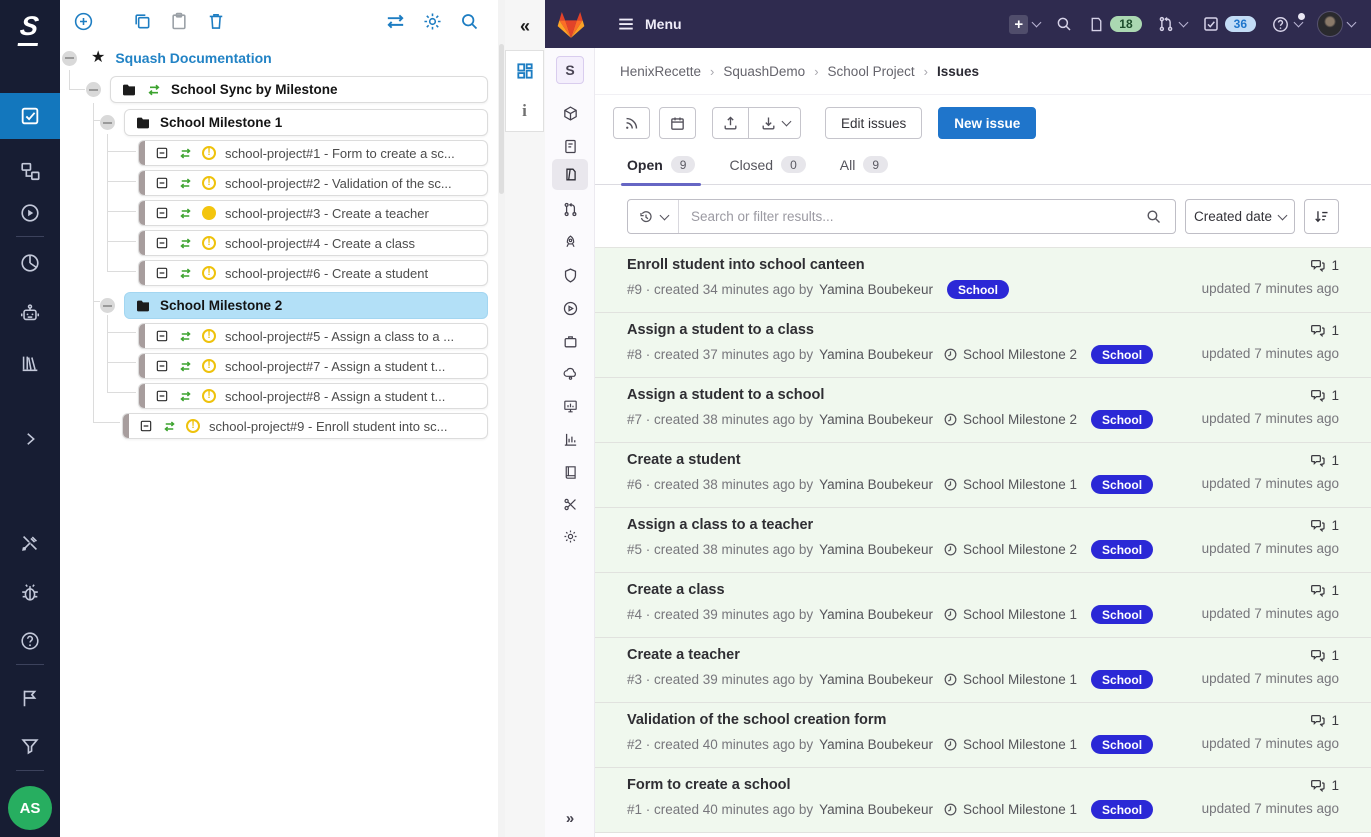 The image size is (1371, 837). Describe the element at coordinates (890, 395) in the screenshot. I see `issue-title: Assign a student to a school` at that location.